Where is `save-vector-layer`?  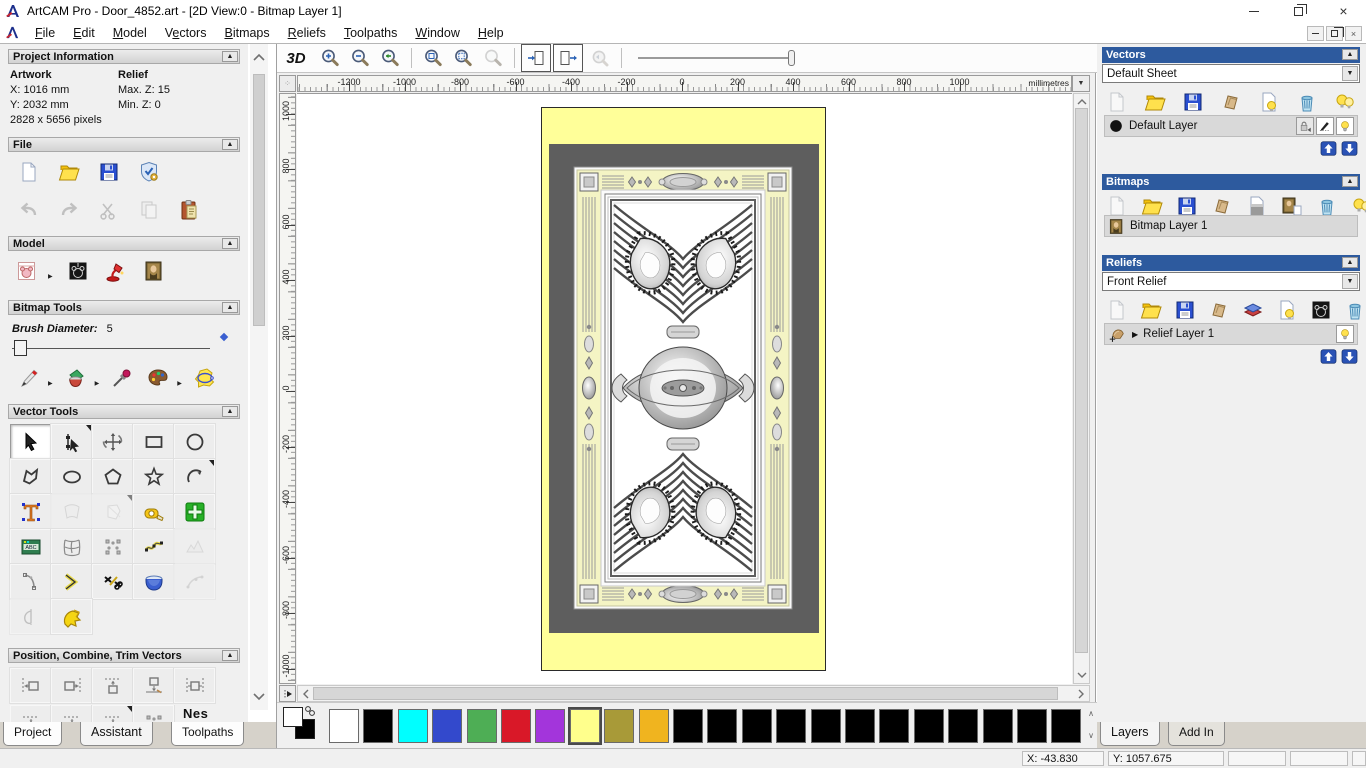
save-vector-layer is located at coordinates (1193, 102).